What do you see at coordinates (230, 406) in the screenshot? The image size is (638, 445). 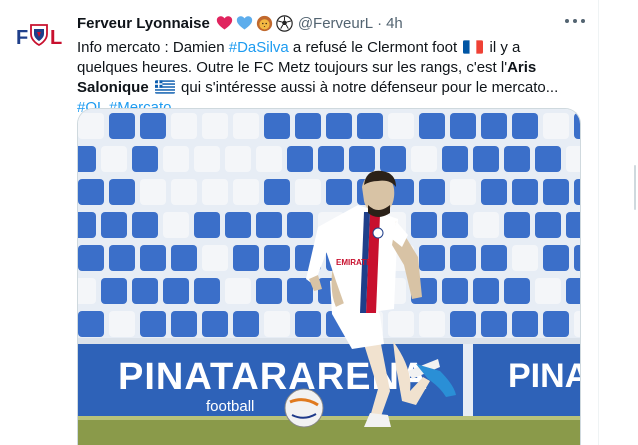 I see `banner-sub-text: football` at bounding box center [230, 406].